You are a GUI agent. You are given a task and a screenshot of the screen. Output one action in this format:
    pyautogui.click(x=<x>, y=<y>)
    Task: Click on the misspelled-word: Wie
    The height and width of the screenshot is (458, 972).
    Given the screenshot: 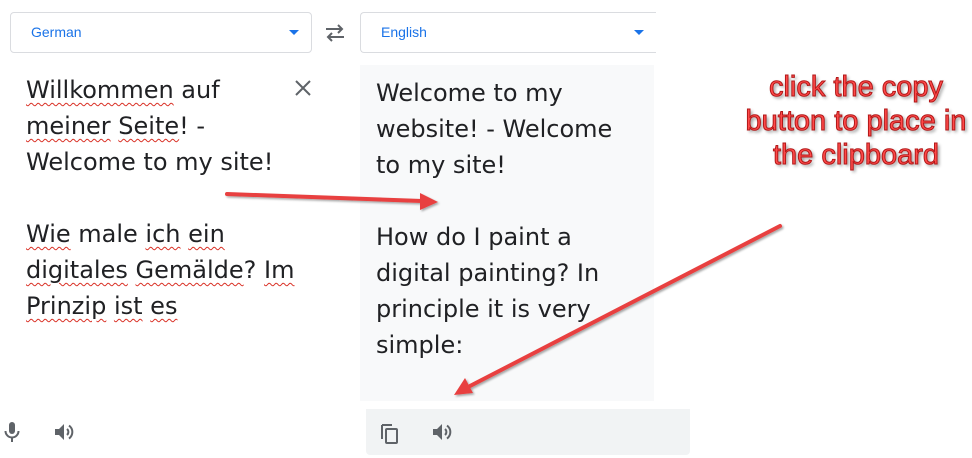 What is the action you would take?
    pyautogui.click(x=48, y=234)
    